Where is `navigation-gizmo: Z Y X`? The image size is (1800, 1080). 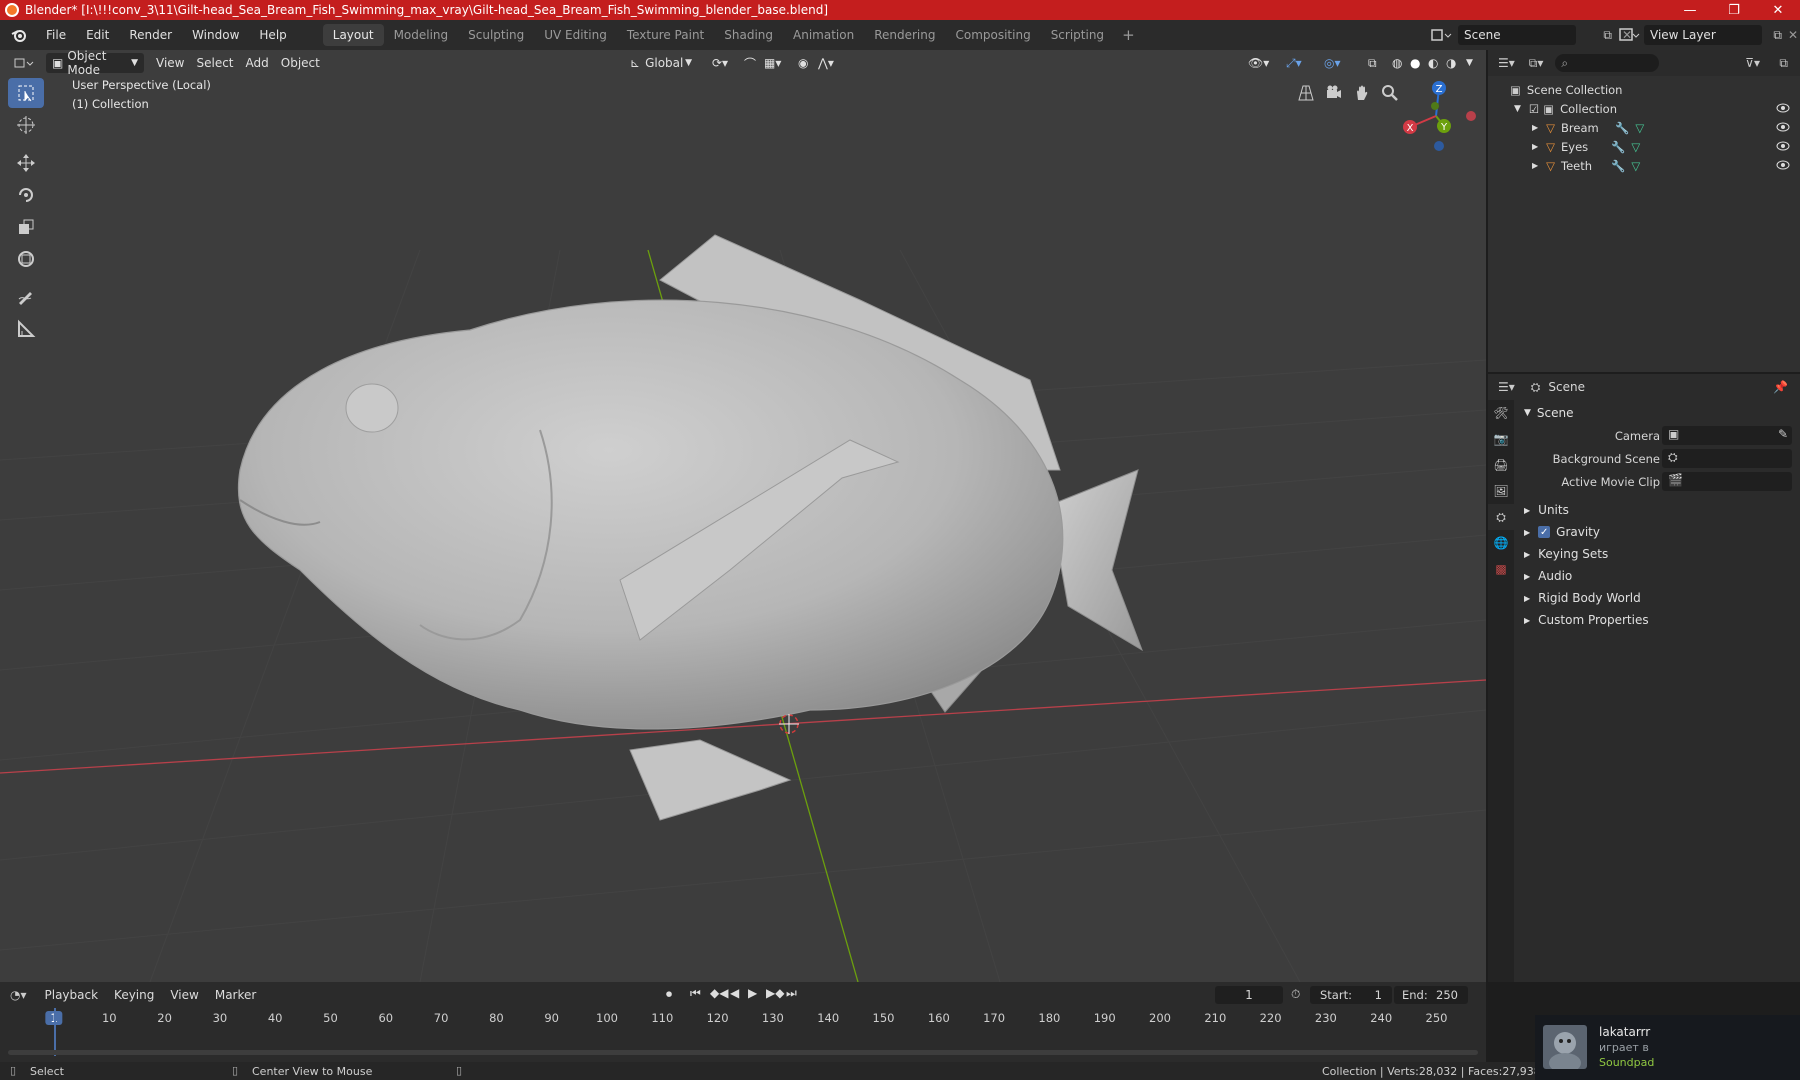 navigation-gizmo: Z Y X is located at coordinates (1437, 116).